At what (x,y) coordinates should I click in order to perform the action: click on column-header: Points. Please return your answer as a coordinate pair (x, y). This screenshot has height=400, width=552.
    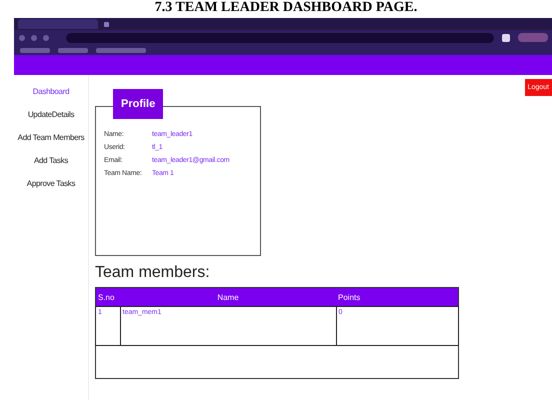
    Looking at the image, I should click on (397, 297).